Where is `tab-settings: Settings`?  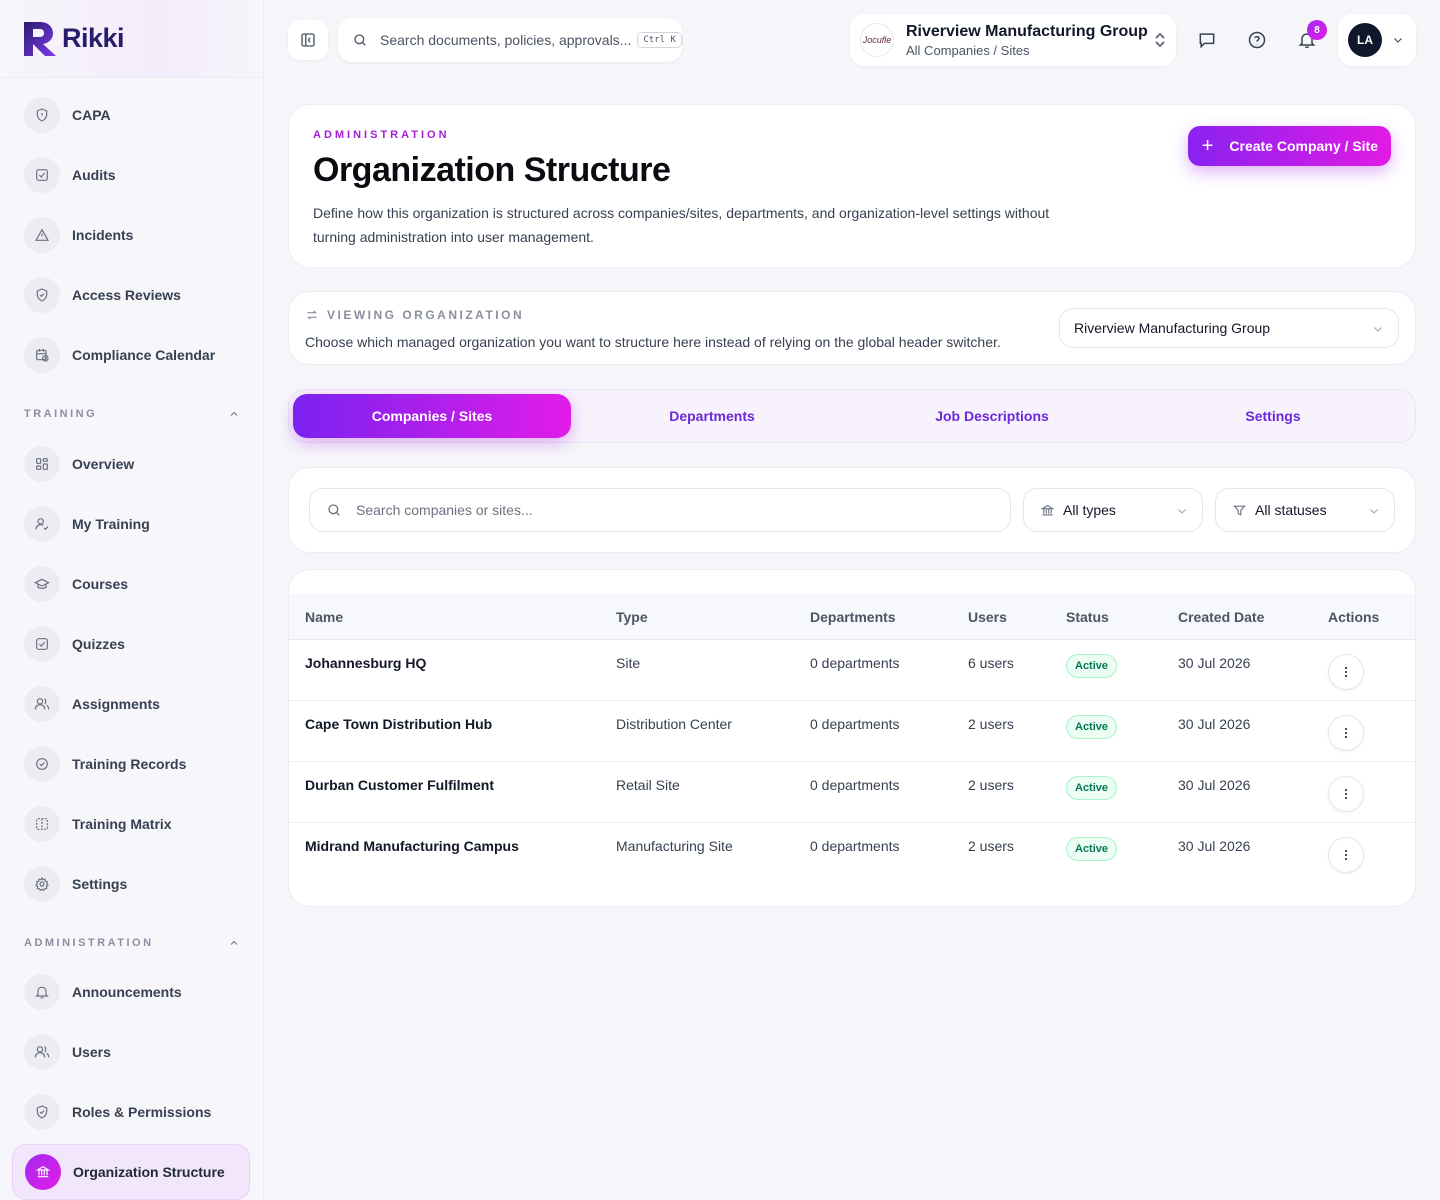 tab-settings: Settings is located at coordinates (1273, 416).